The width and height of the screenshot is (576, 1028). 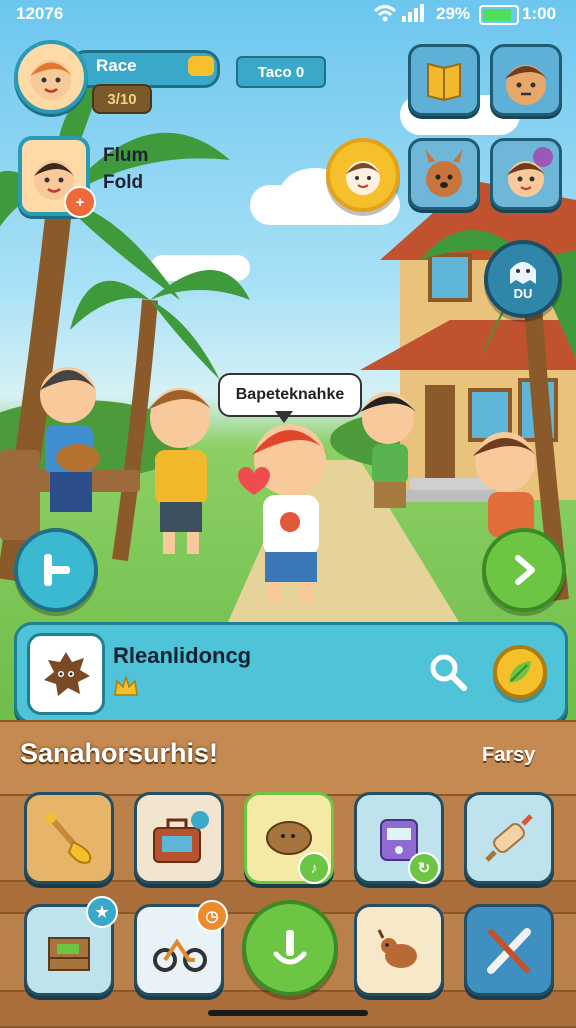 I want to click on title-plate-text: Taco 0, so click(x=281, y=72).